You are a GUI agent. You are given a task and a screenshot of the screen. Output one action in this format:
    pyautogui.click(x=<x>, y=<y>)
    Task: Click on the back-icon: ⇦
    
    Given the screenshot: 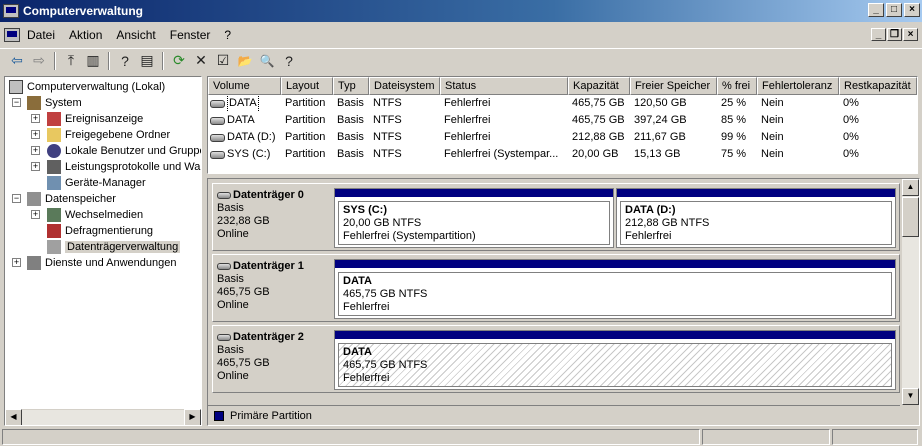 What is the action you would take?
    pyautogui.click(x=17, y=61)
    